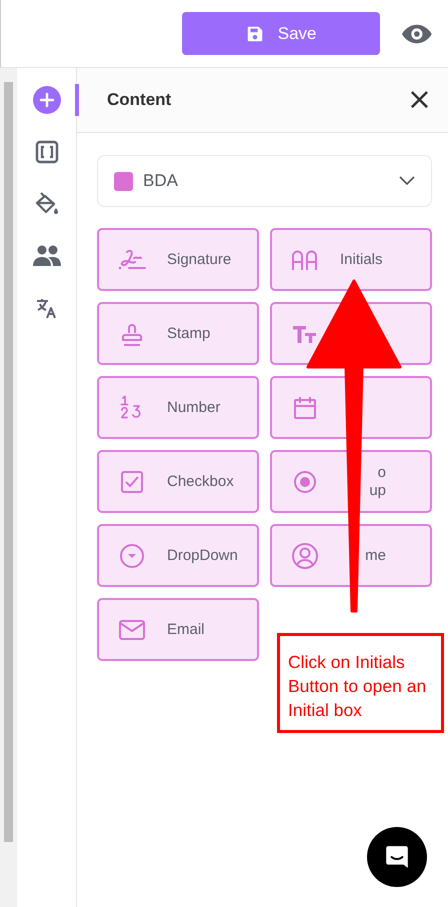  What do you see at coordinates (377, 491) in the screenshot?
I see `field-label-fragment: up` at bounding box center [377, 491].